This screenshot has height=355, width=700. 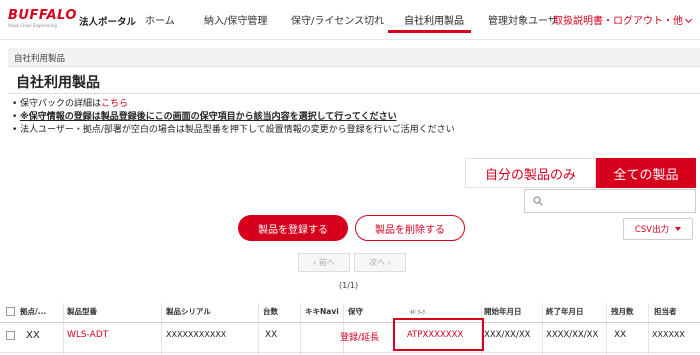 What do you see at coordinates (235, 19) in the screenshot?
I see `nav-delivery-maintenance: 納入/保守管理` at bounding box center [235, 19].